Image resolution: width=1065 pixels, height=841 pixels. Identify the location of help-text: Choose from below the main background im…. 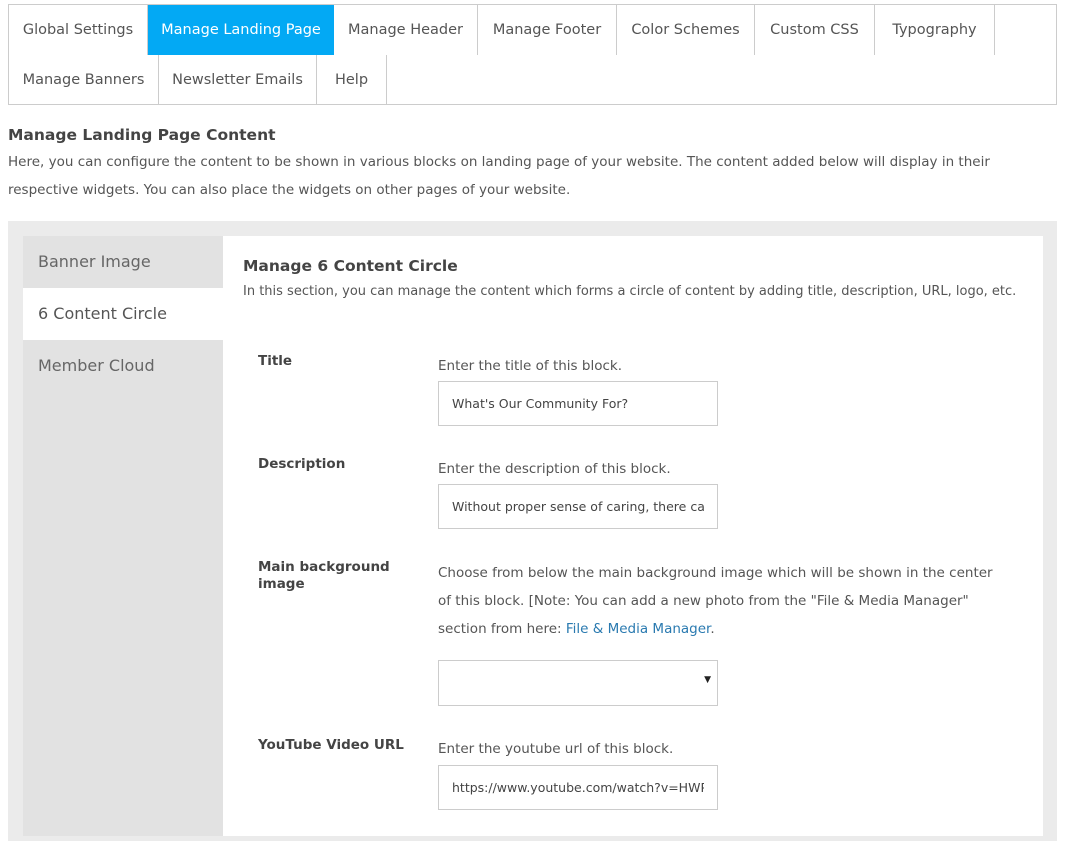
(715, 601).